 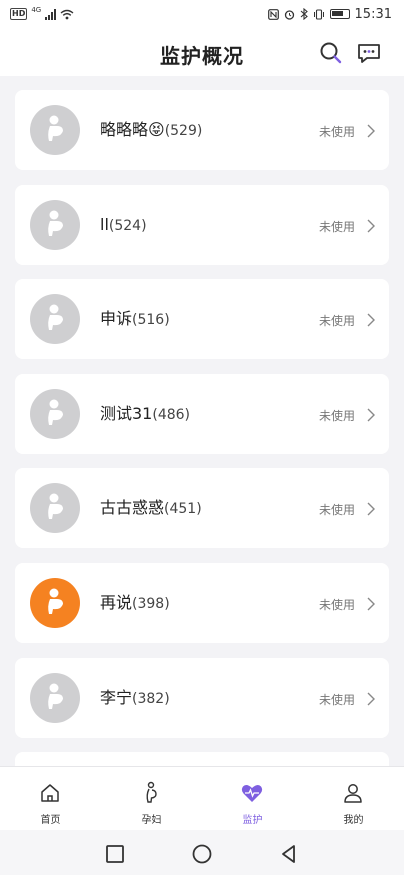 I want to click on tab-home: 首页, so click(x=50, y=799).